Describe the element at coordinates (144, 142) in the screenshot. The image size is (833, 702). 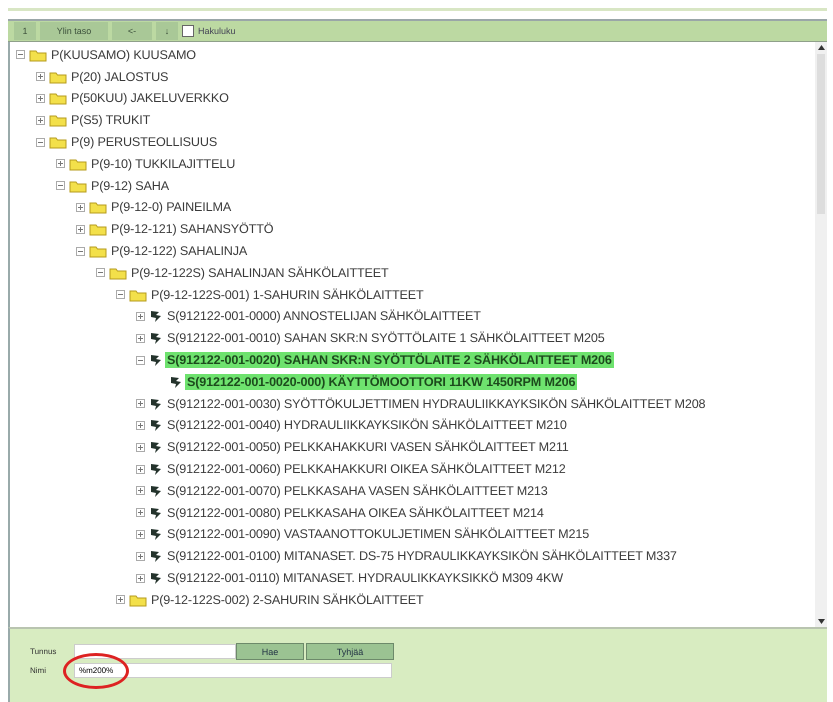
I see `tree-item: P(9) PERUSTEOLLISUUS` at that location.